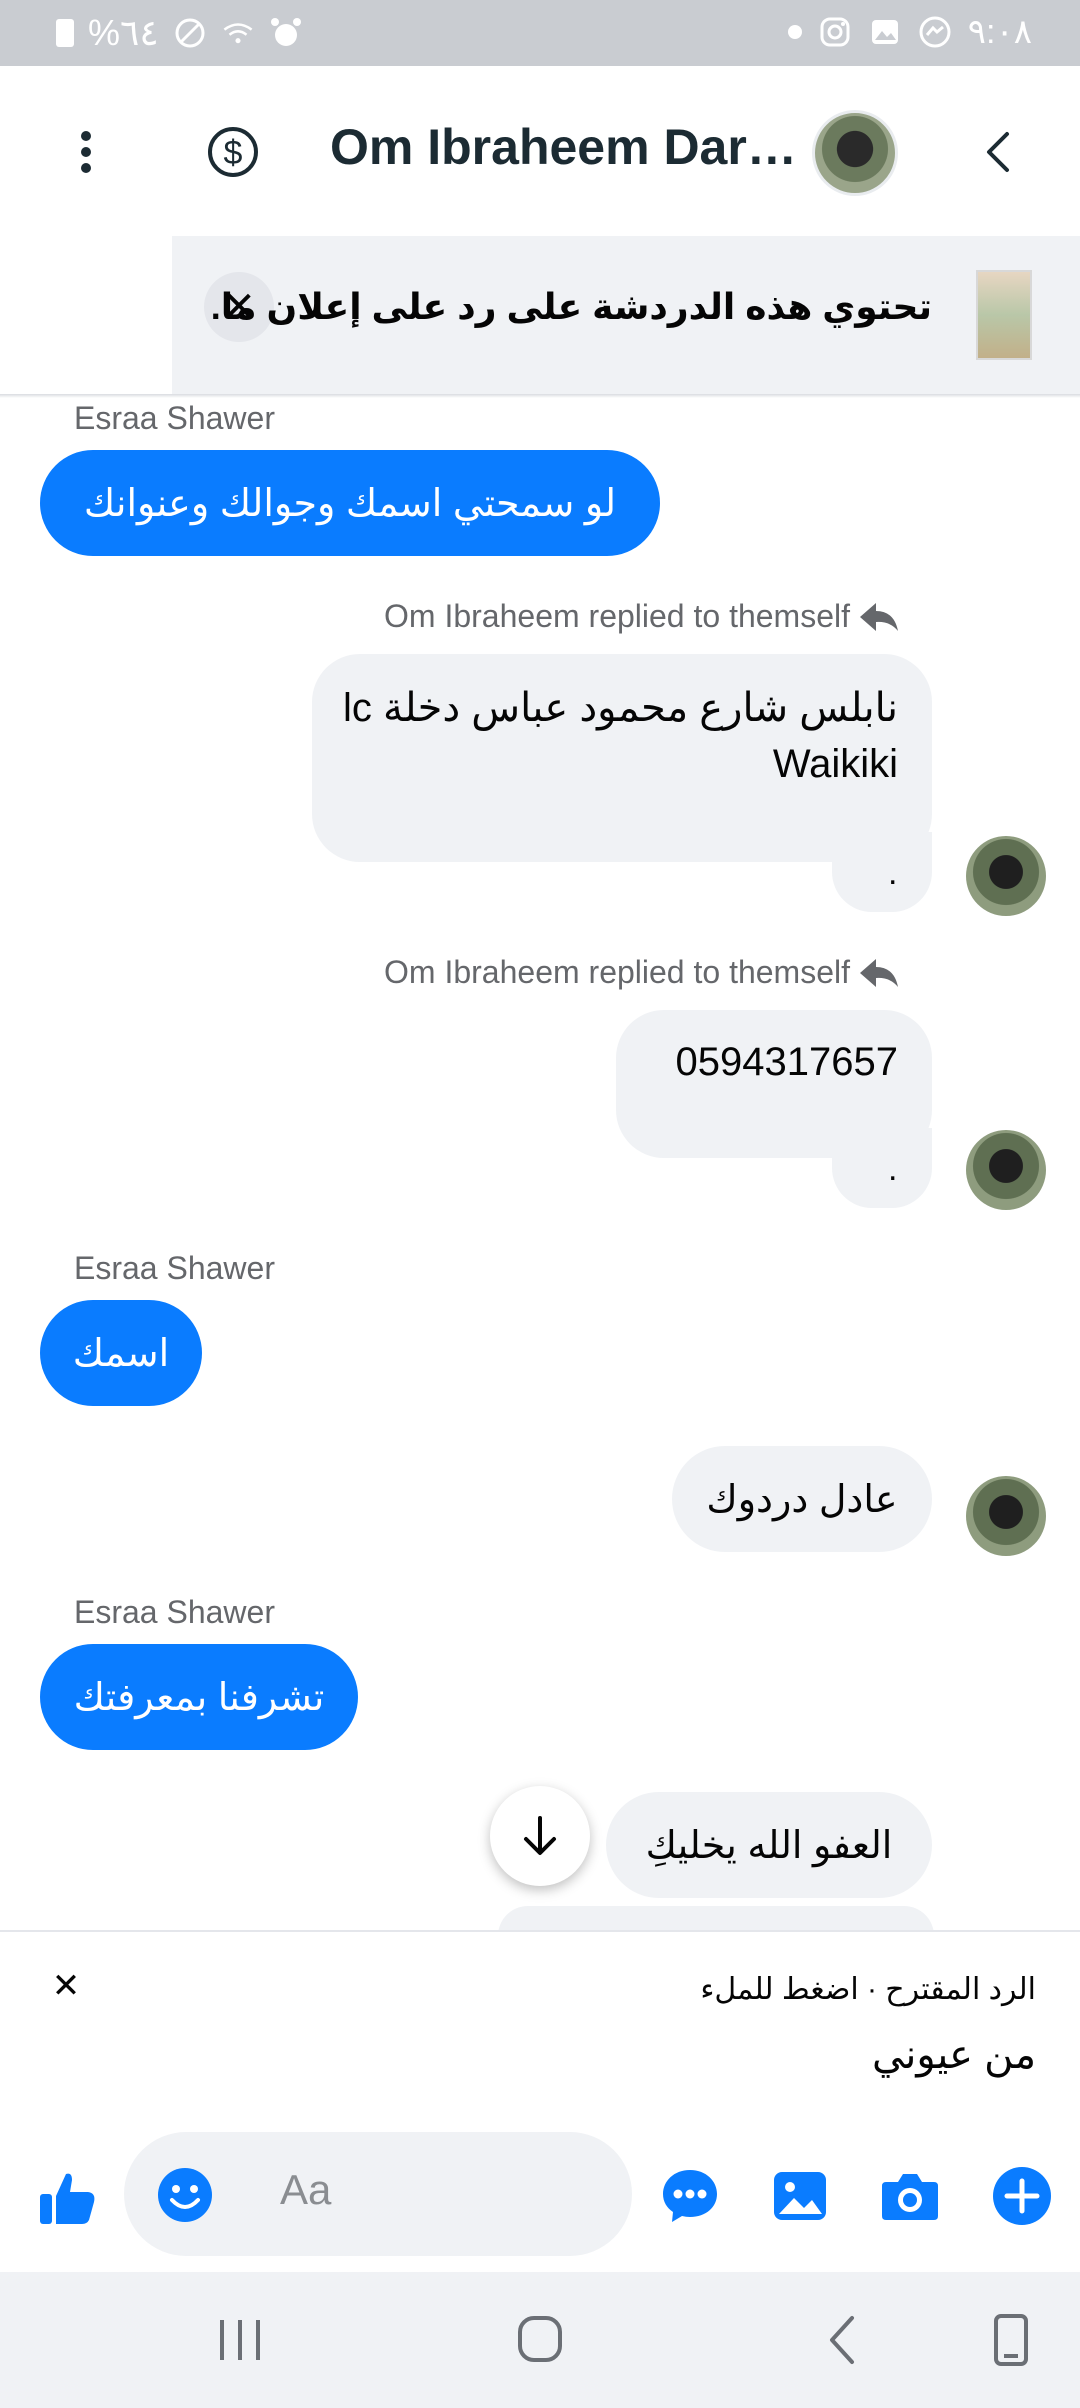 The width and height of the screenshot is (1080, 2408). I want to click on add-icon, so click(1022, 2196).